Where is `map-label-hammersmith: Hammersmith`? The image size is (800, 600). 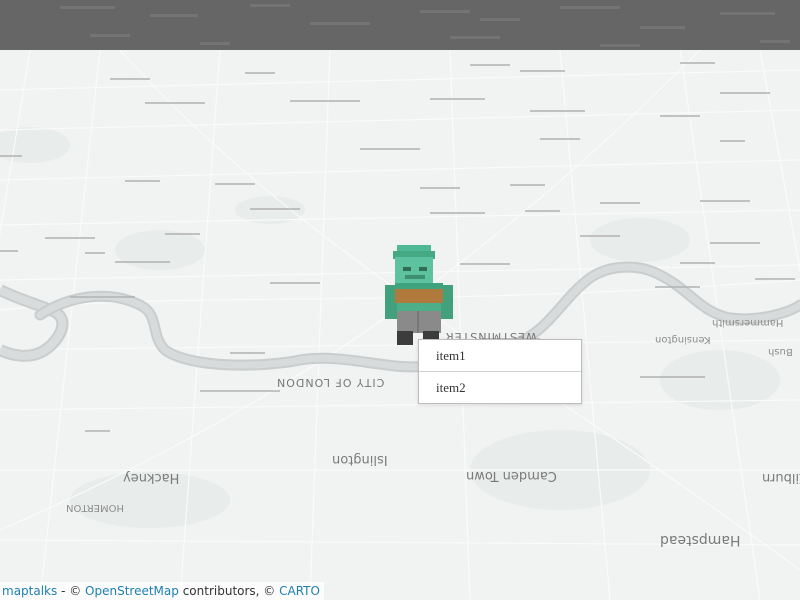
map-label-hammersmith: Hammersmith is located at coordinates (748, 322).